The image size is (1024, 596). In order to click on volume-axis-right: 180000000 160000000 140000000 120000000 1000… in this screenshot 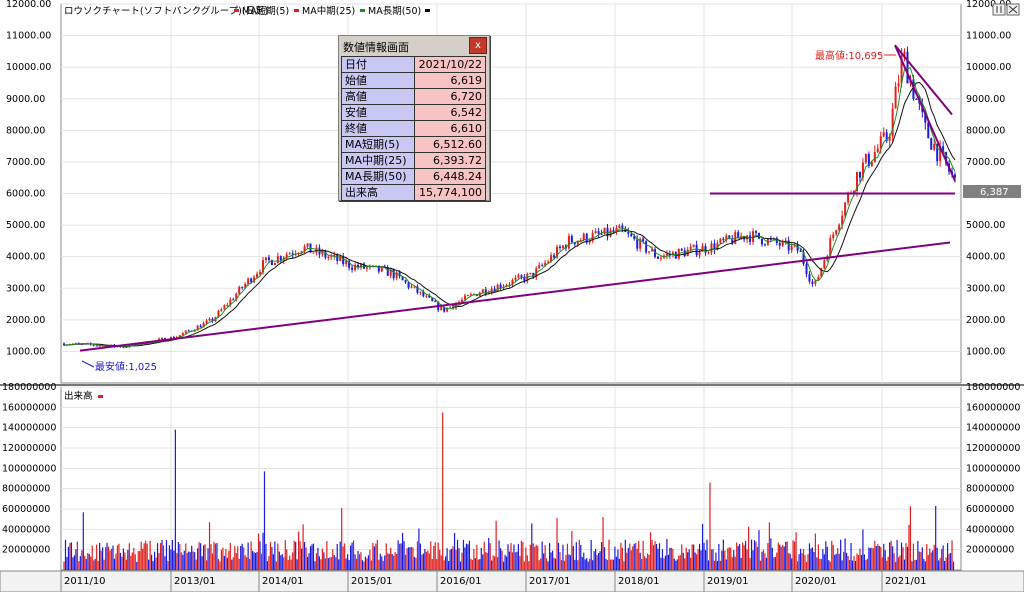, I will do `click(993, 469)`.